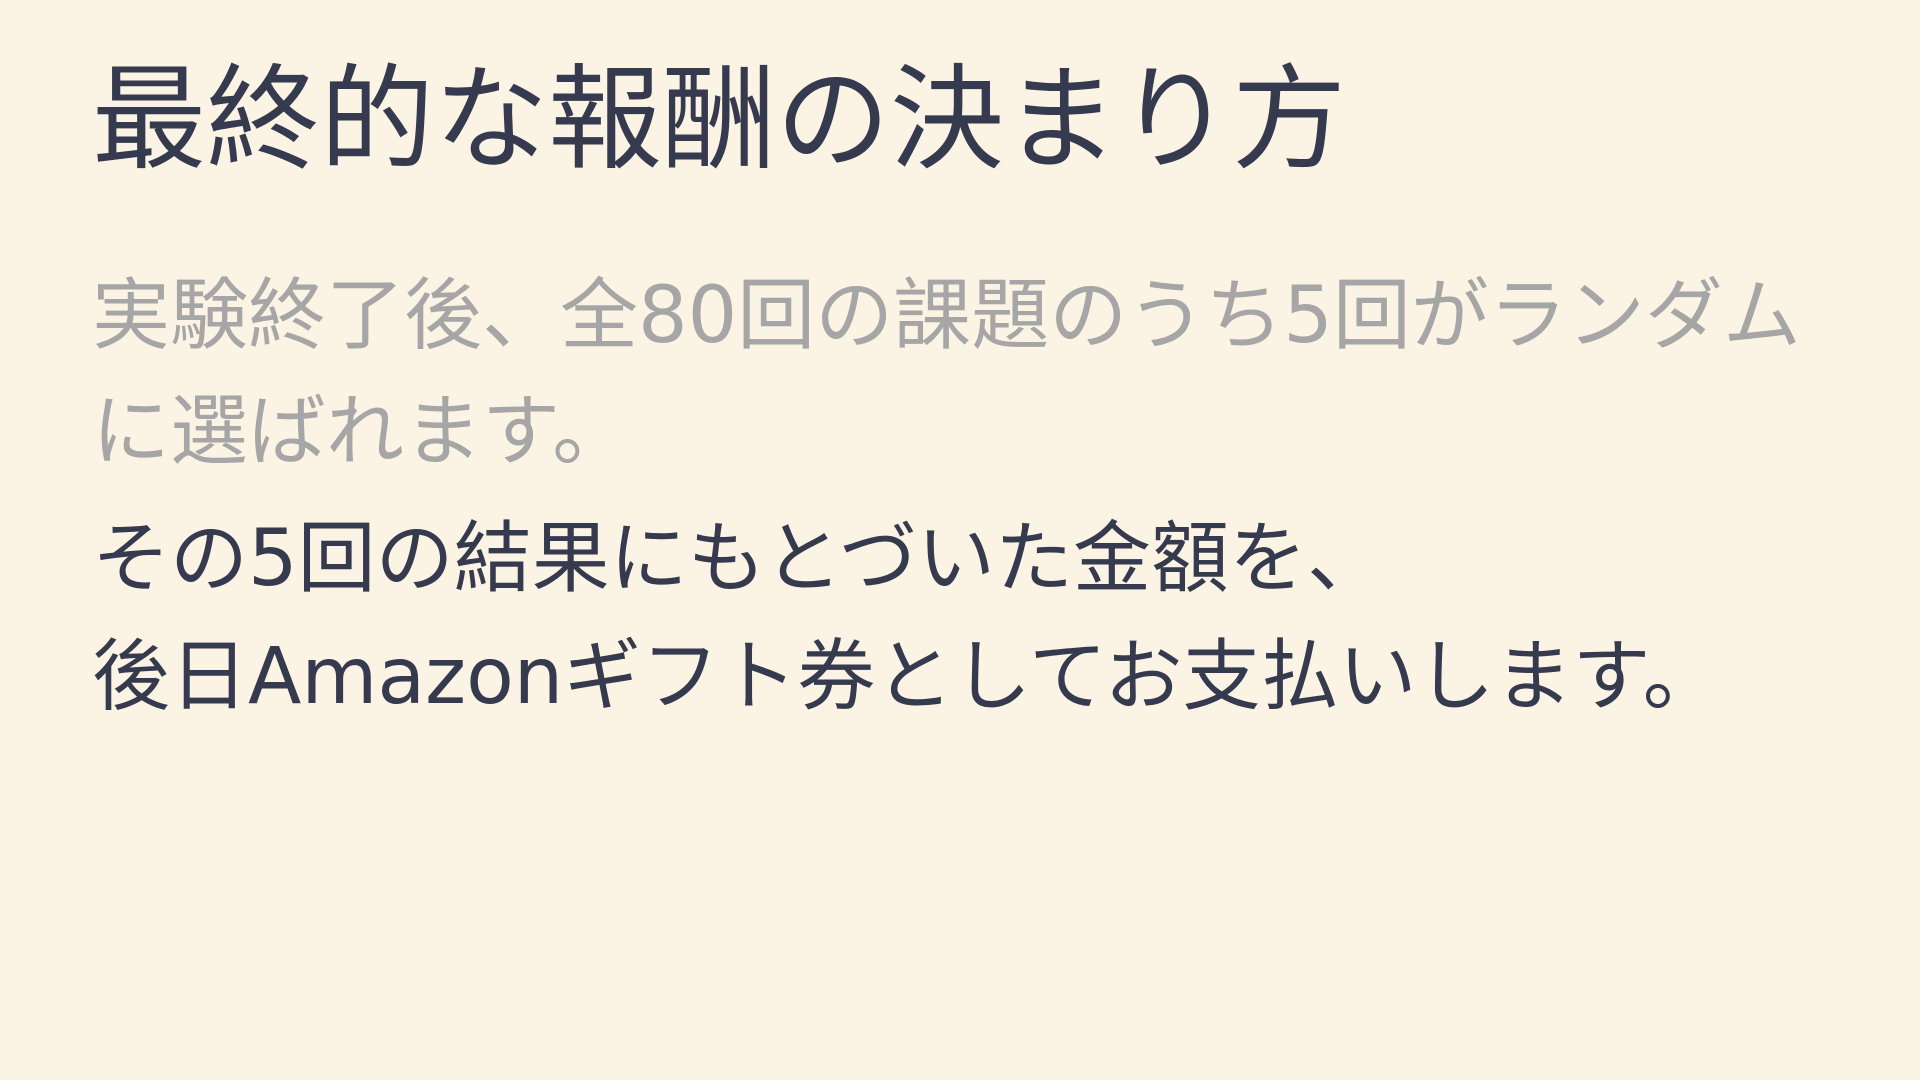  Describe the element at coordinates (906, 677) in the screenshot. I see `payment-description-line-2: 後日Amazonギフト券としてお支払いします。` at that location.